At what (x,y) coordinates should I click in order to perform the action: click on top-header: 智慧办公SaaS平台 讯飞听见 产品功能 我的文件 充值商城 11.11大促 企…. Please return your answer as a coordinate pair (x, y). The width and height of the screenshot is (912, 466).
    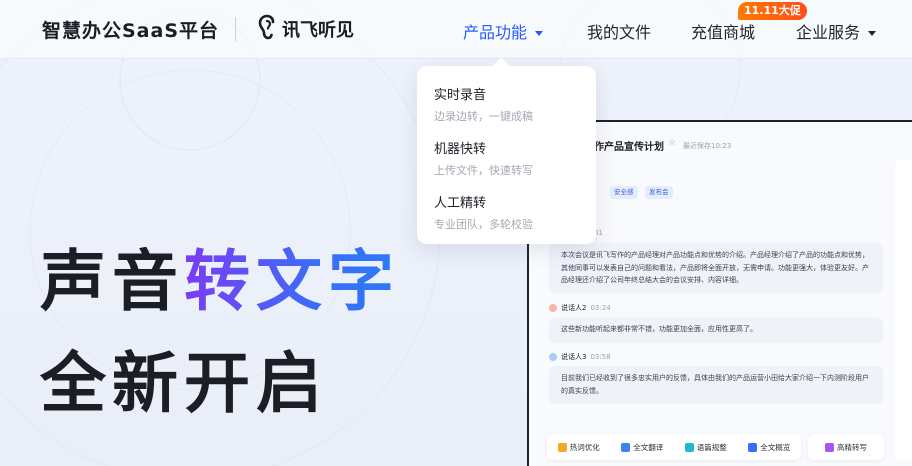
    Looking at the image, I should click on (456, 29).